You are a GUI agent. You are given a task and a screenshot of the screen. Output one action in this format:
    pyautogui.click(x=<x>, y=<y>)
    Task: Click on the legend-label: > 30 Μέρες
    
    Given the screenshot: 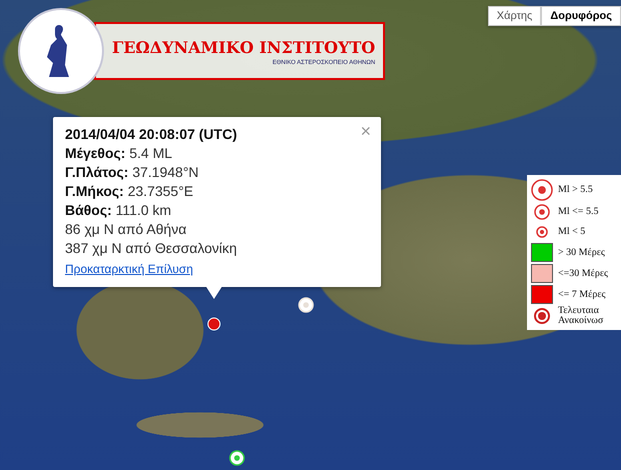 What is the action you would take?
    pyautogui.click(x=581, y=253)
    